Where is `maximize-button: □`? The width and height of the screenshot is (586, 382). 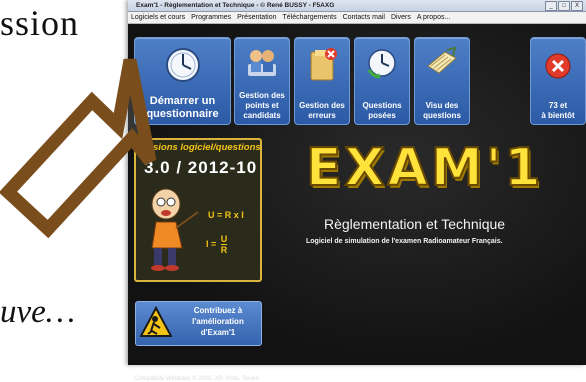
maximize-button: □ is located at coordinates (564, 6).